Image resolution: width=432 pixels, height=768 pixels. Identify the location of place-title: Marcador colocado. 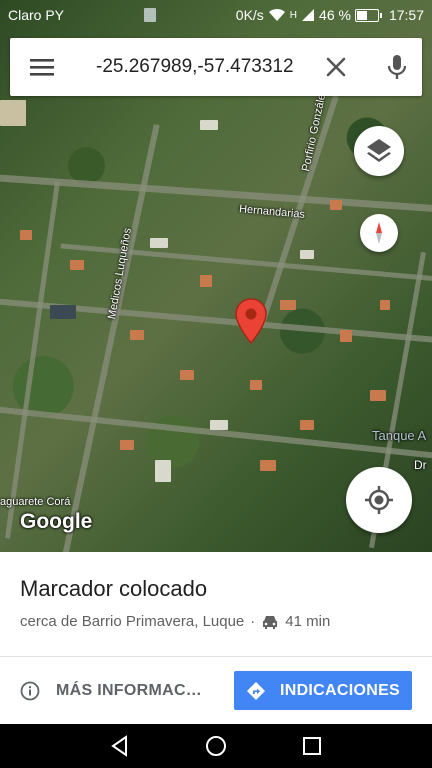
(114, 588).